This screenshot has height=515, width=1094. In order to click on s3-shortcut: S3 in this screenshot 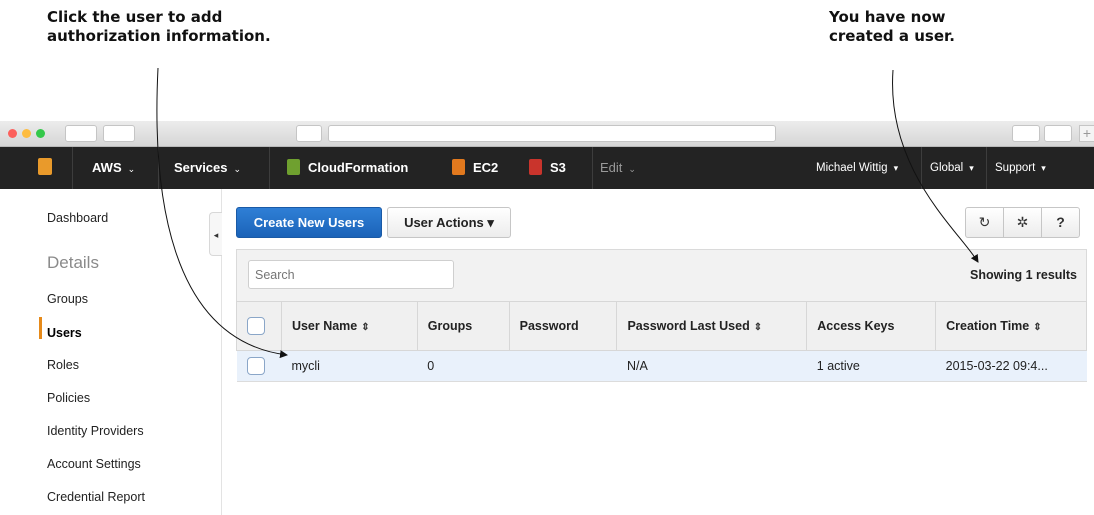, I will do `click(547, 168)`.